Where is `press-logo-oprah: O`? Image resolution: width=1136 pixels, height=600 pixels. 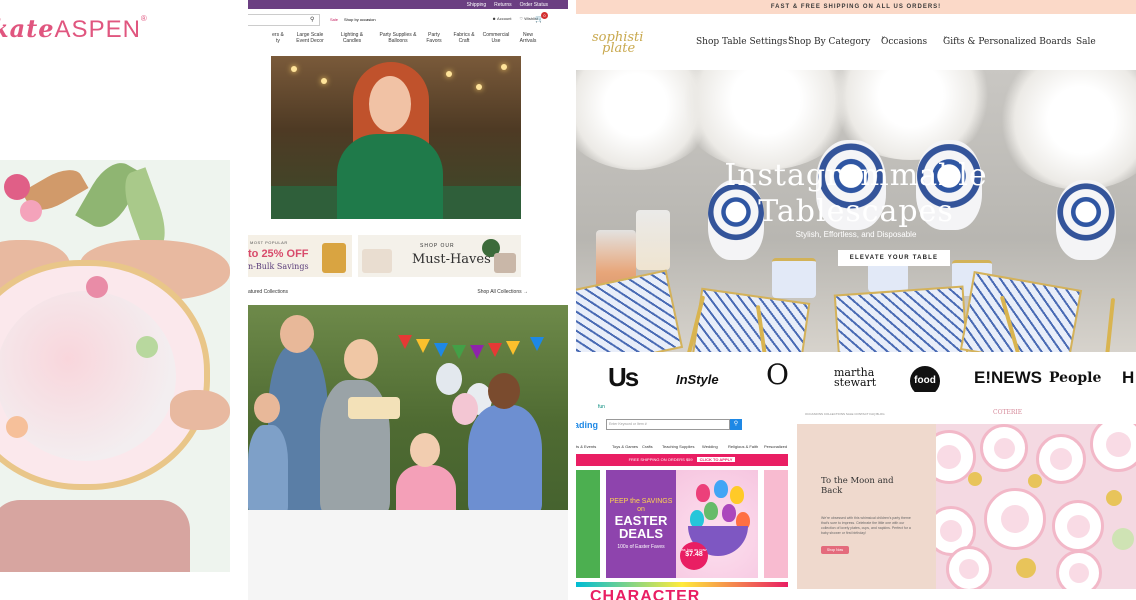 press-logo-oprah: O is located at coordinates (777, 374).